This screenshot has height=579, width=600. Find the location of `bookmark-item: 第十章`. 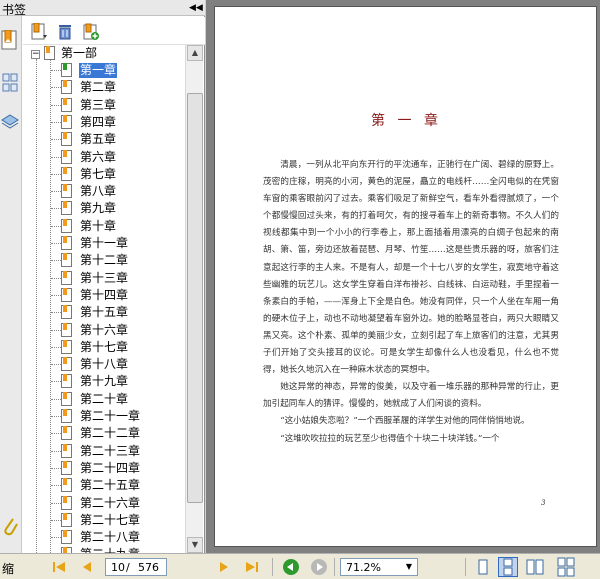

bookmark-item: 第十章 is located at coordinates (103, 226).